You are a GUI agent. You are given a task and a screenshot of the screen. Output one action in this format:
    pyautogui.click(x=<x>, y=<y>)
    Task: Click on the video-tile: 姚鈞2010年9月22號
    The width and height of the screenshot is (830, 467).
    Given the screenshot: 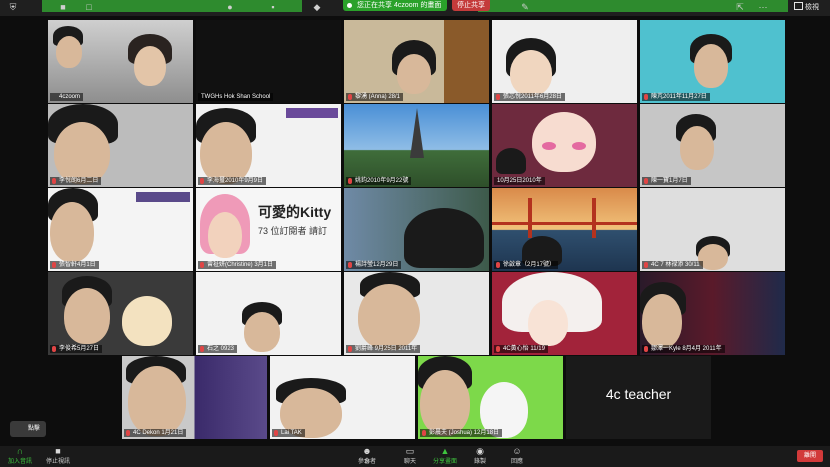 What is the action you would take?
    pyautogui.click(x=416, y=145)
    